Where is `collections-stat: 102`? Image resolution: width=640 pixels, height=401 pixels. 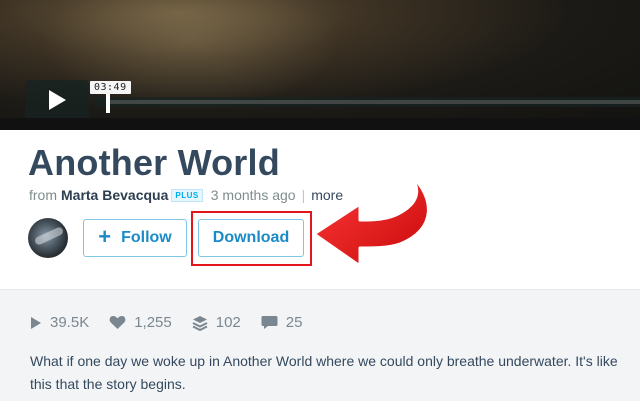
collections-stat: 102 is located at coordinates (216, 322).